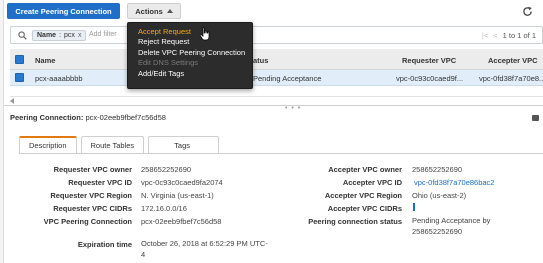  What do you see at coordinates (87, 221) in the screenshot?
I see `label-vpc-peering-connection: VPC Peering Connection` at bounding box center [87, 221].